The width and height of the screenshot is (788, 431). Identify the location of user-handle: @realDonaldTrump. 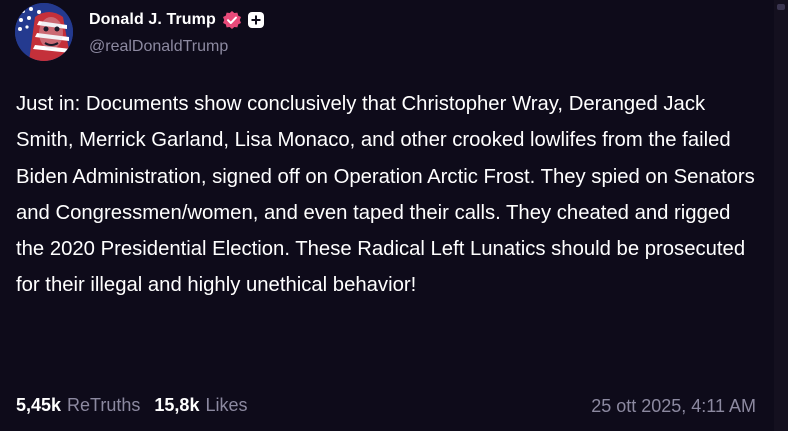
(176, 47).